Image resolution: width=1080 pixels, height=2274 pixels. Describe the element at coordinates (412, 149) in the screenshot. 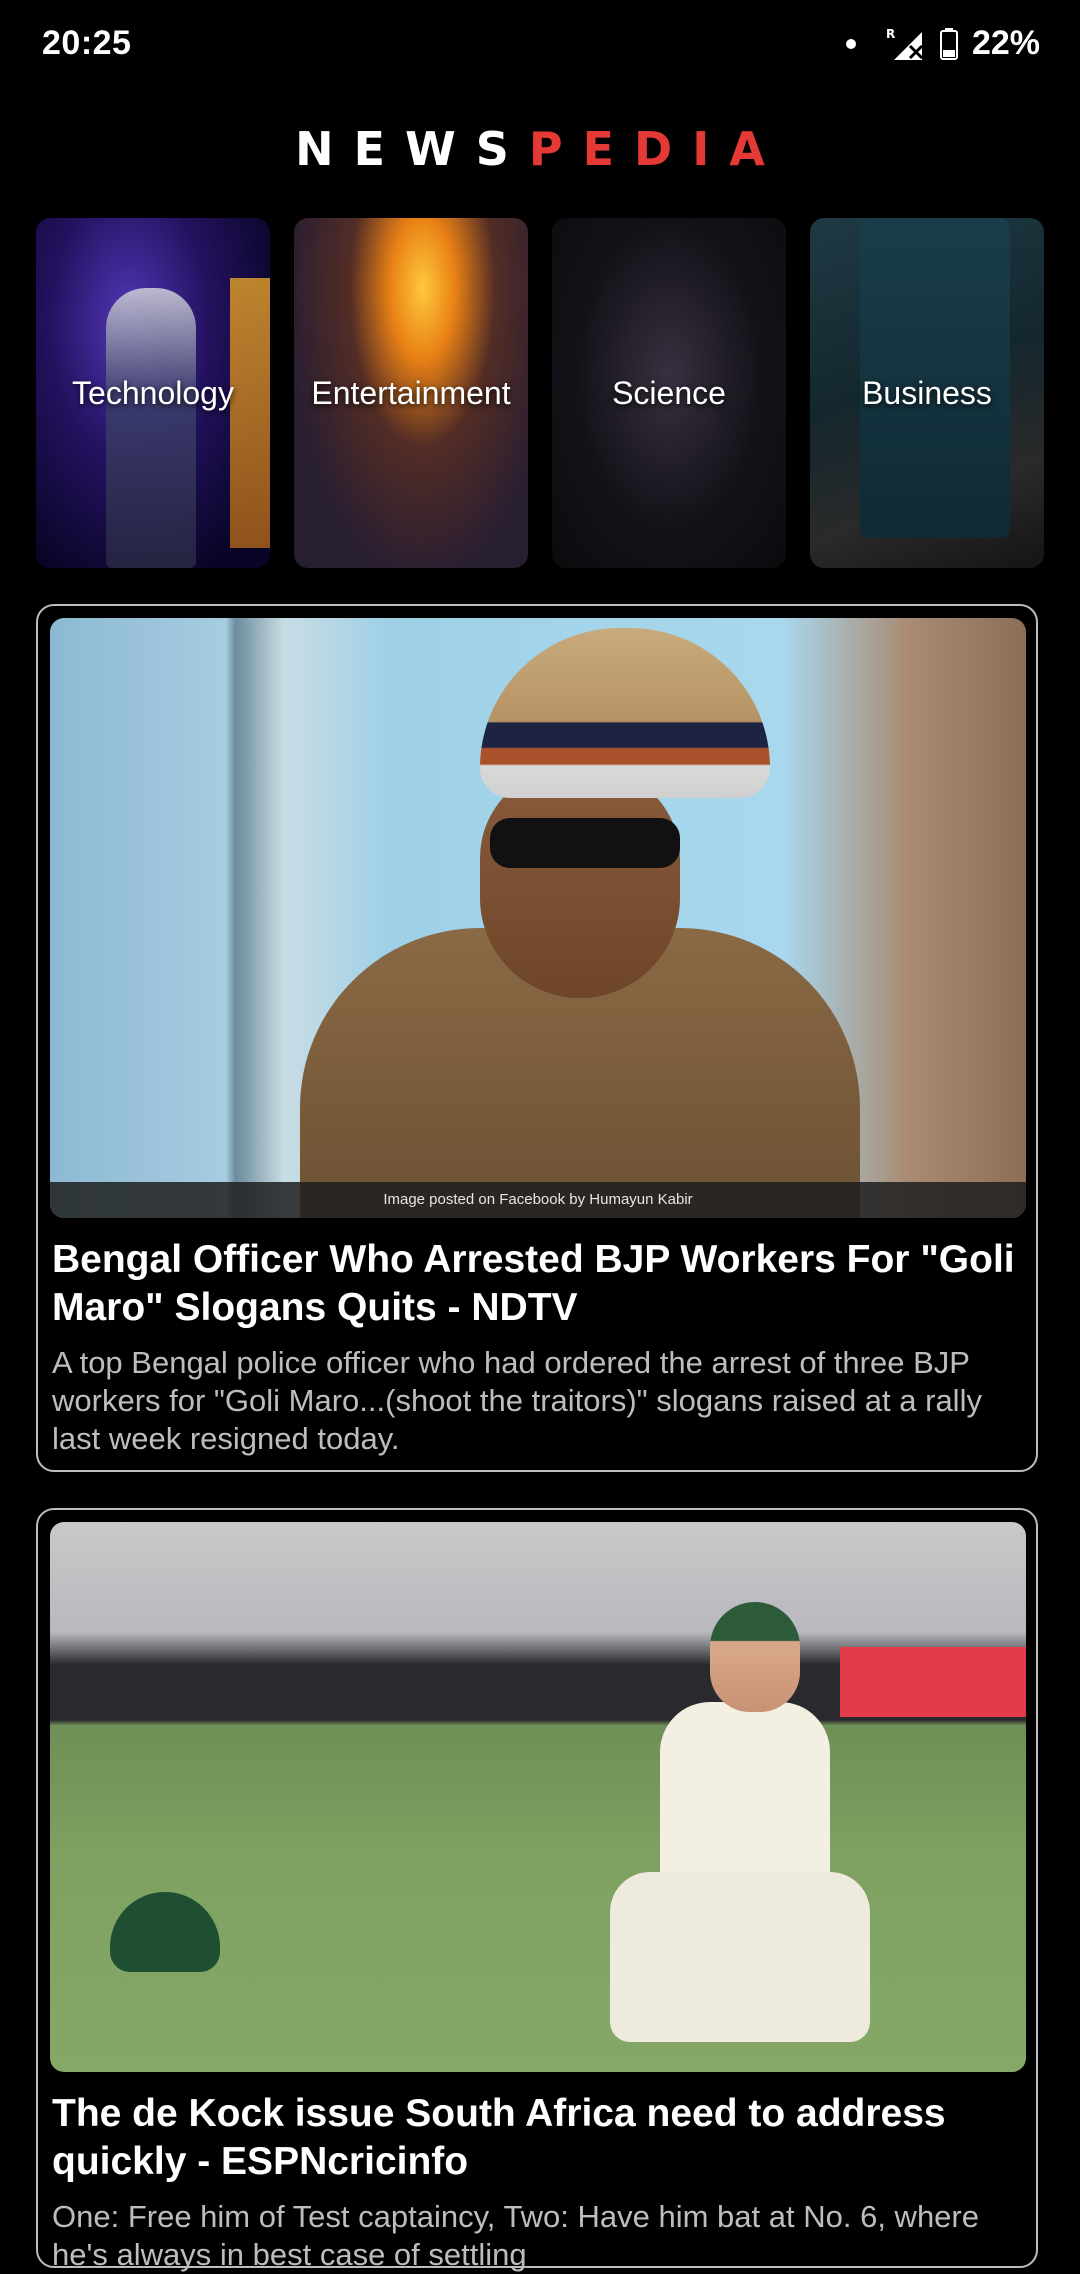

I see `logo-part-news: NEWS` at that location.